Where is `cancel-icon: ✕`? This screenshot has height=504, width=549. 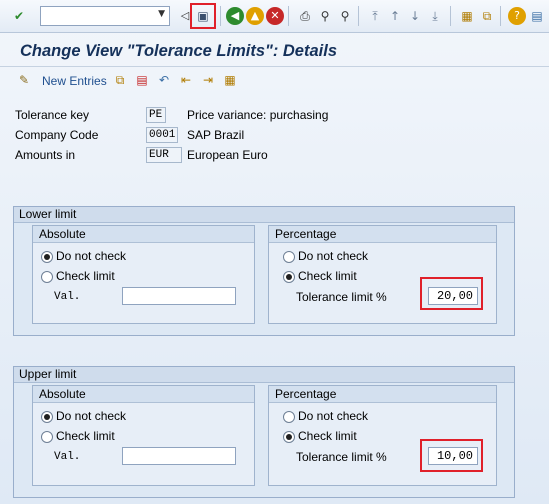
cancel-icon: ✕ is located at coordinates (275, 16).